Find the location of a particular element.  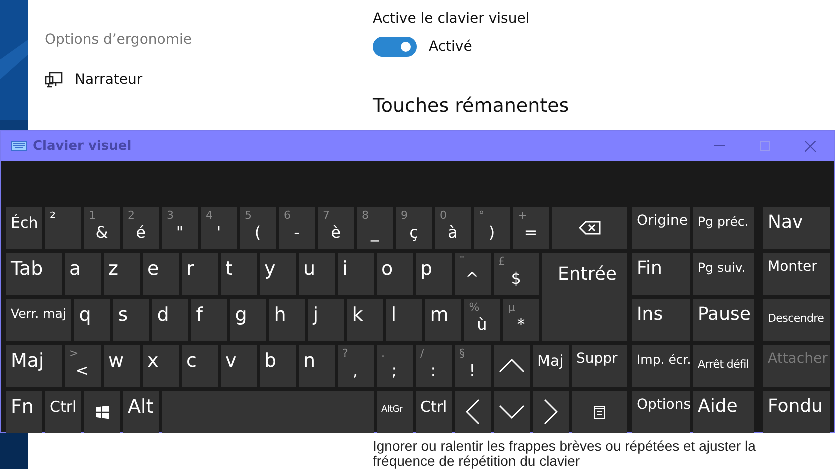

keyboard-key: m is located at coordinates (443, 320).